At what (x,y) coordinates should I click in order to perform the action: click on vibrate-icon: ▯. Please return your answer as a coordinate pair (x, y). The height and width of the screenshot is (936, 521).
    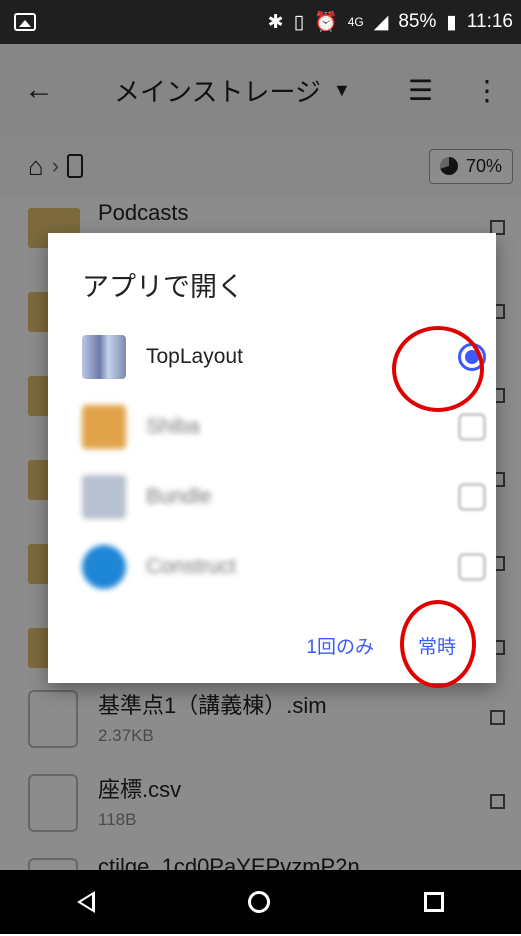
    Looking at the image, I should click on (299, 22).